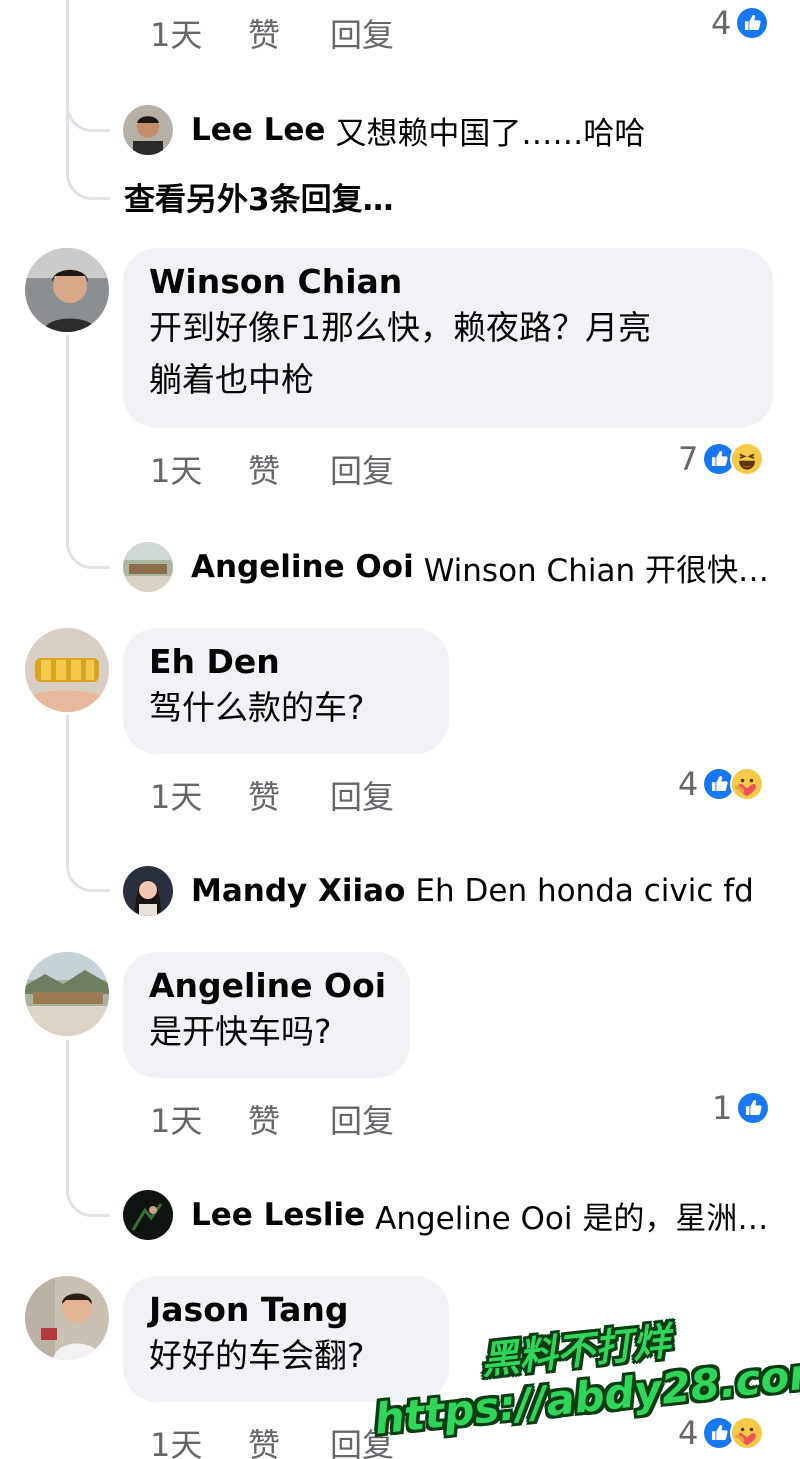 This screenshot has width=800, height=1459. I want to click on comment-author: Jason Tang, so click(286, 1310).